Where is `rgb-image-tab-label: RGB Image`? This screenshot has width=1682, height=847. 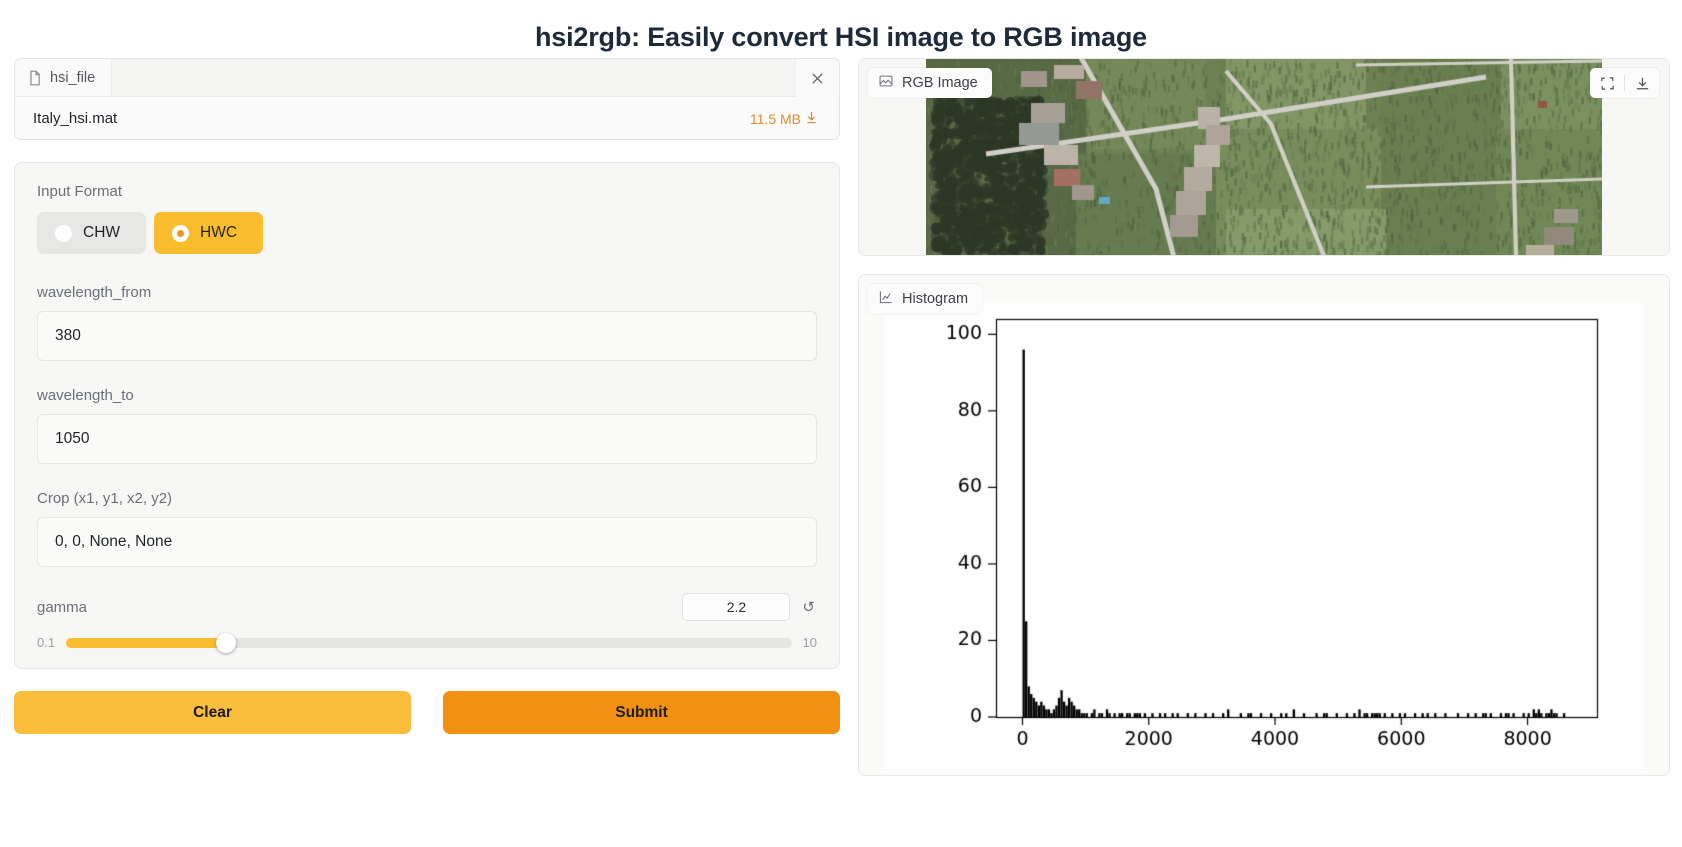
rgb-image-tab-label: RGB Image is located at coordinates (940, 83).